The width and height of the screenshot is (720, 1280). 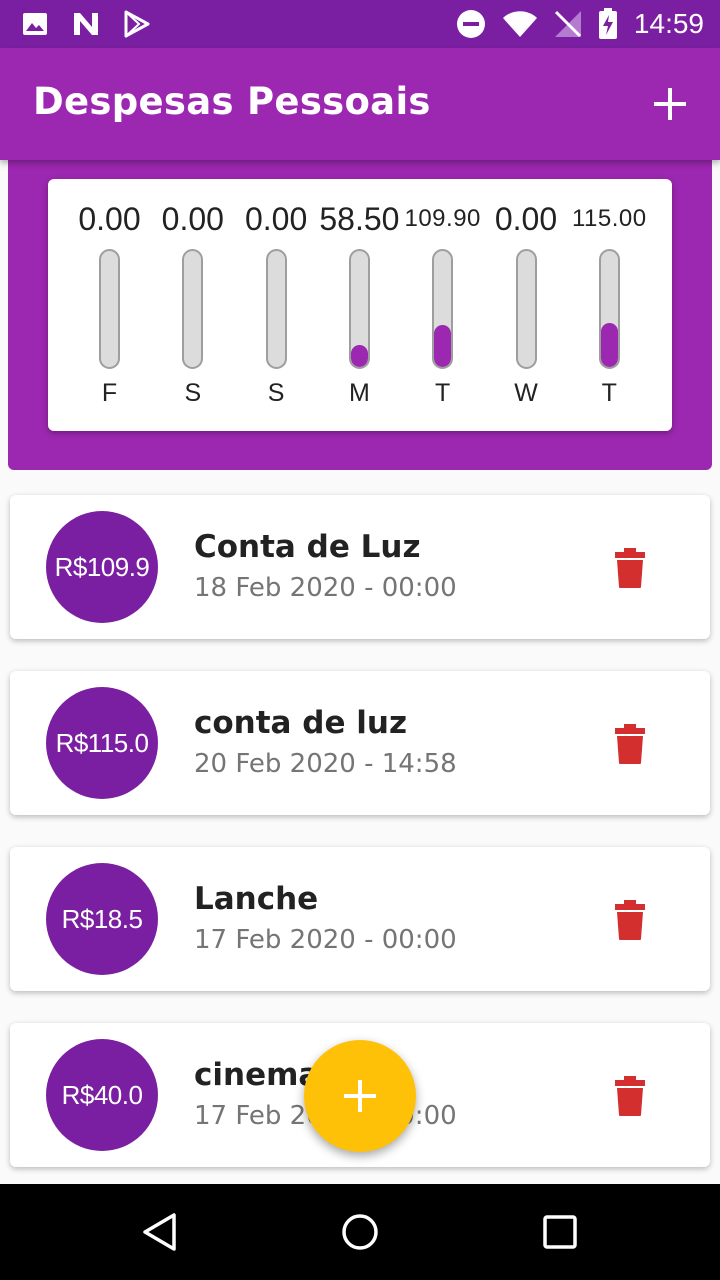 I want to click on home-button, so click(x=360, y=1232).